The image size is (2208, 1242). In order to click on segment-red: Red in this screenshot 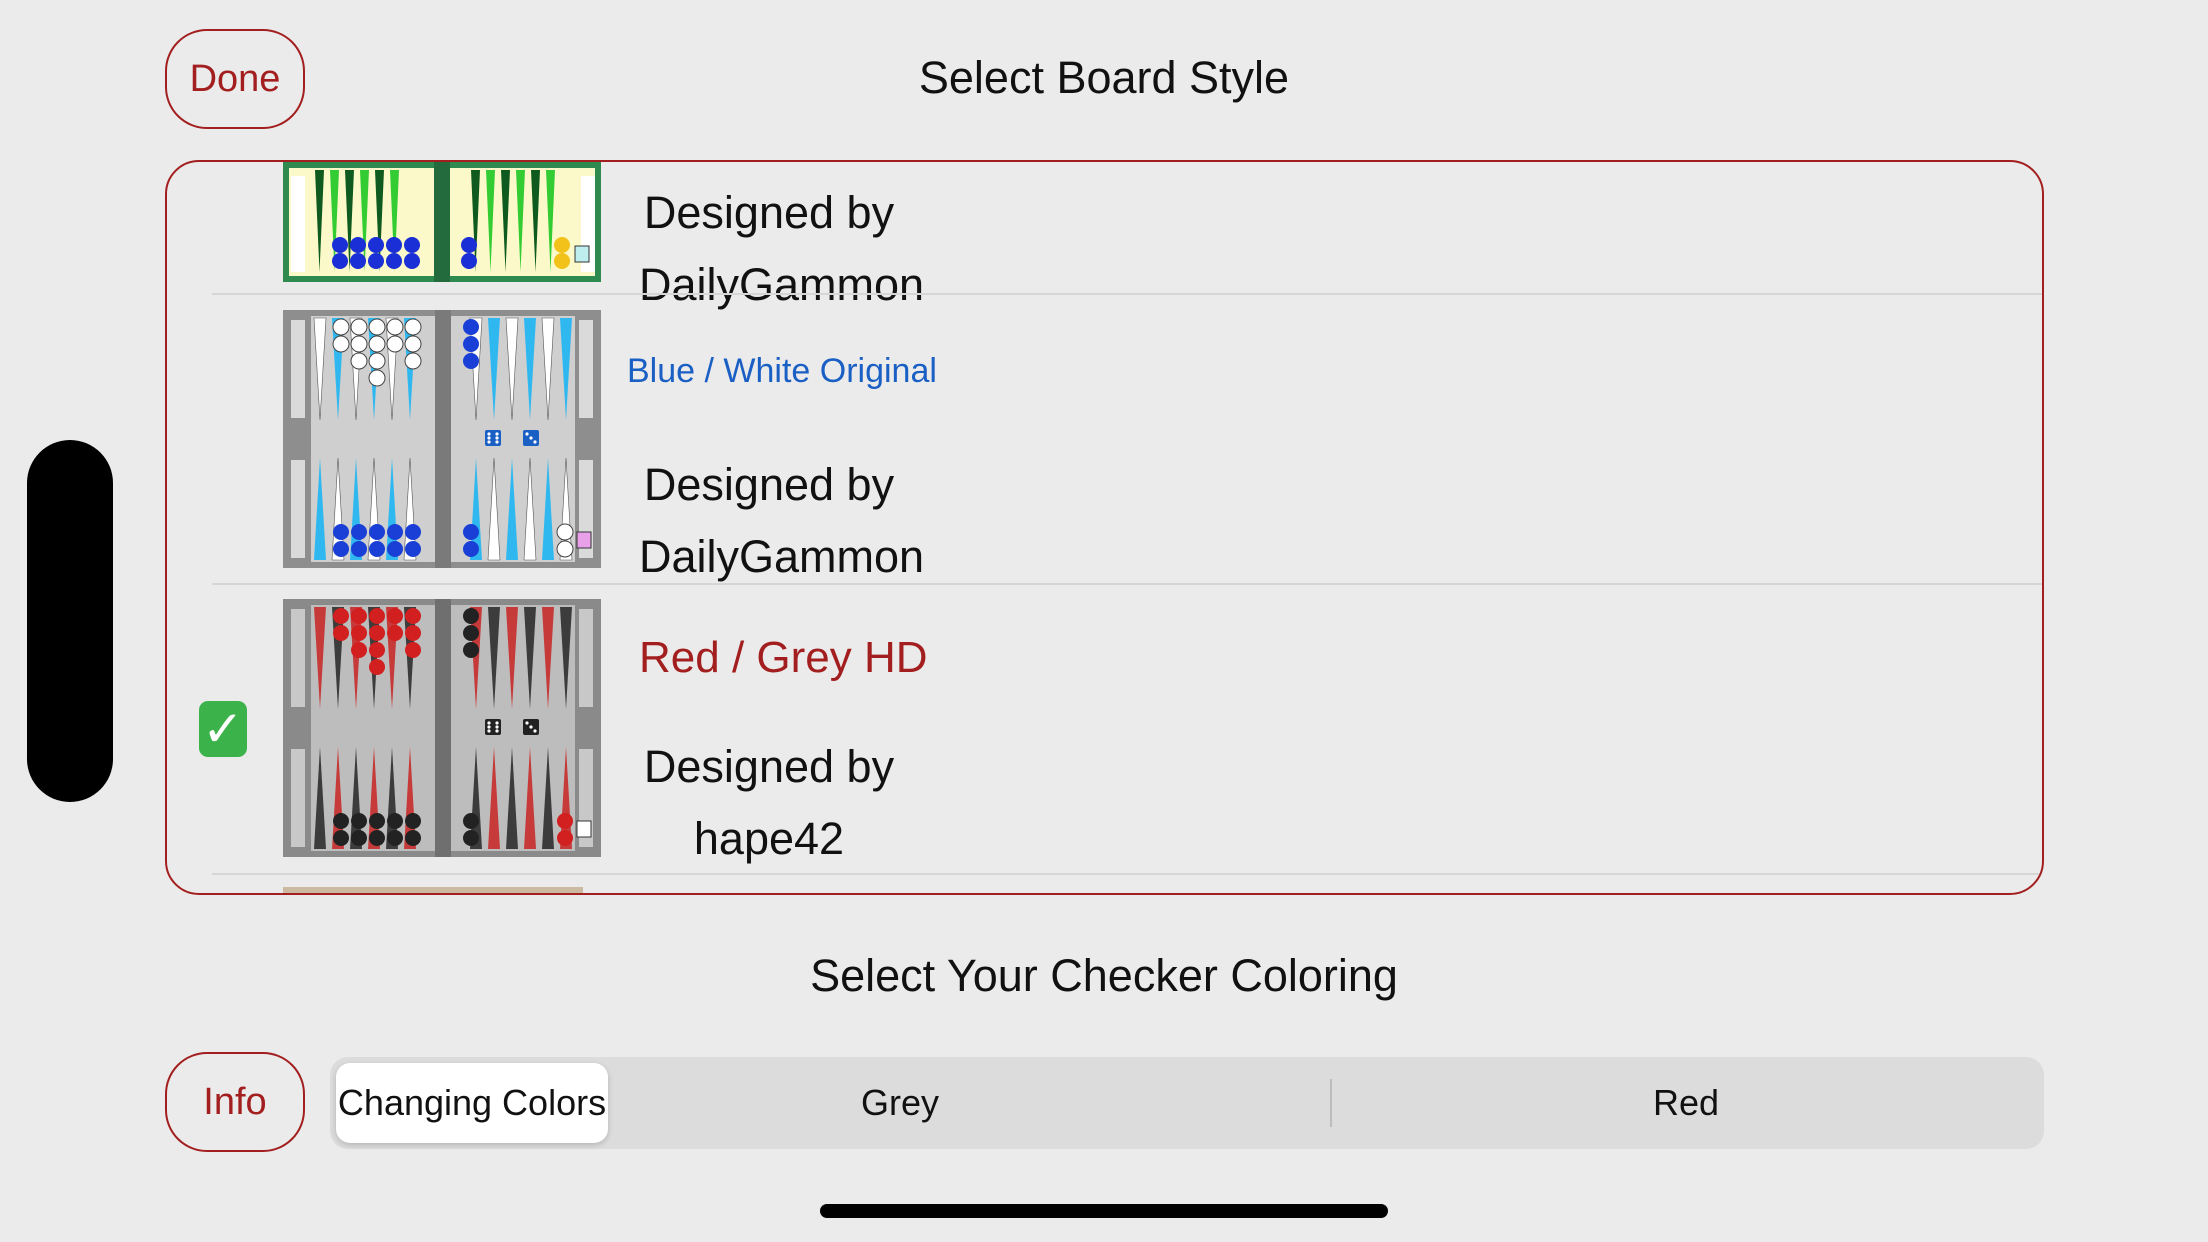, I will do `click(1686, 1103)`.